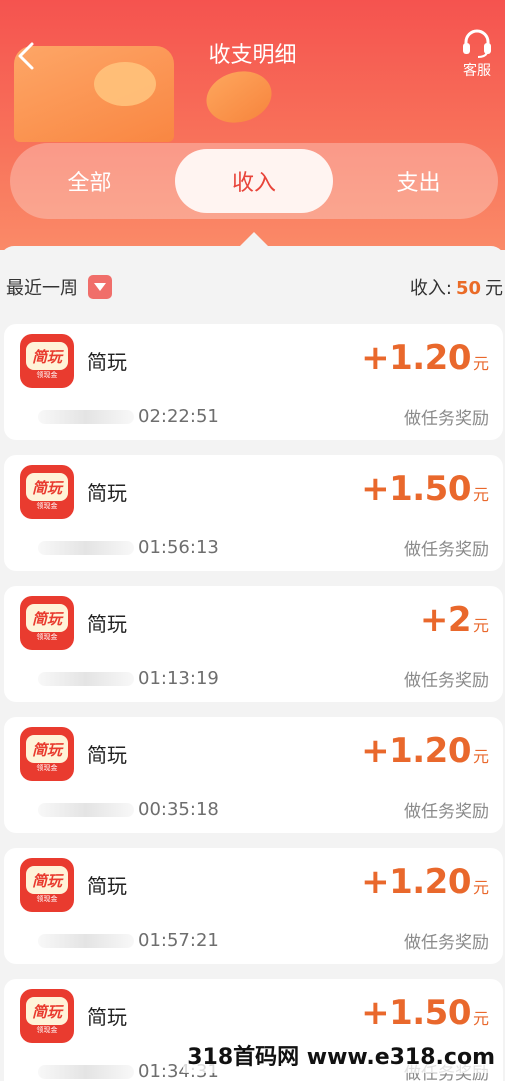  I want to click on filter-row: 最近一周 收入: 50 元, so click(254, 287).